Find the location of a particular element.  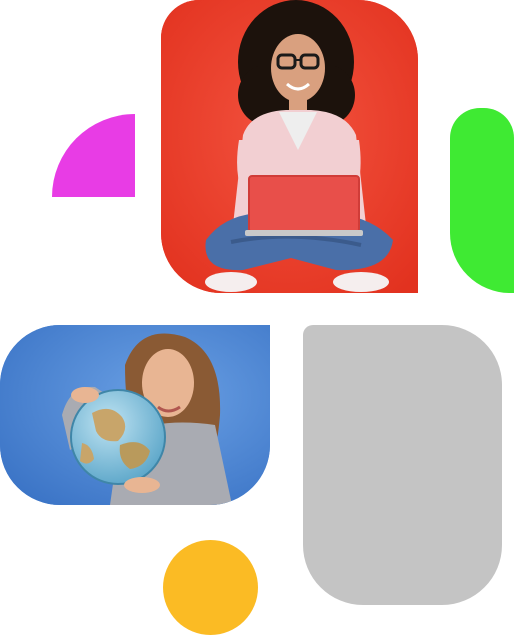

woman-globe-illustration is located at coordinates (135, 415).